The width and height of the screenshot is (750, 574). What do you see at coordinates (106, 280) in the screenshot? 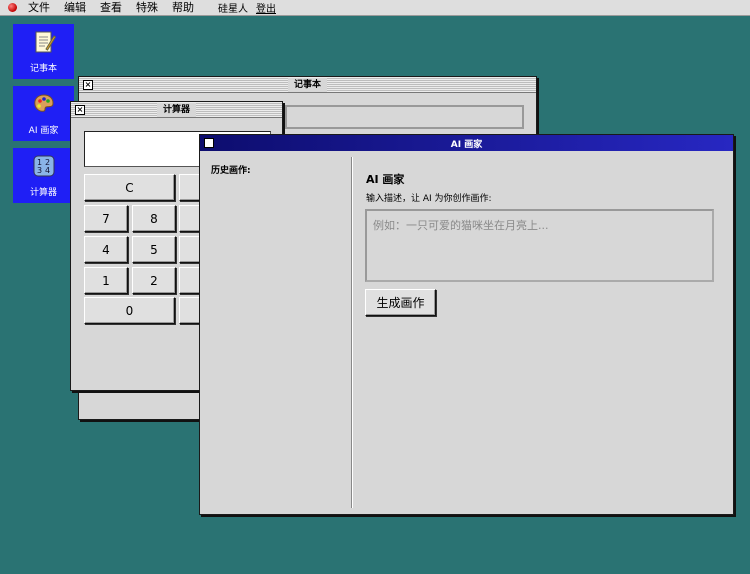
I see `digit-1-button: 1` at bounding box center [106, 280].